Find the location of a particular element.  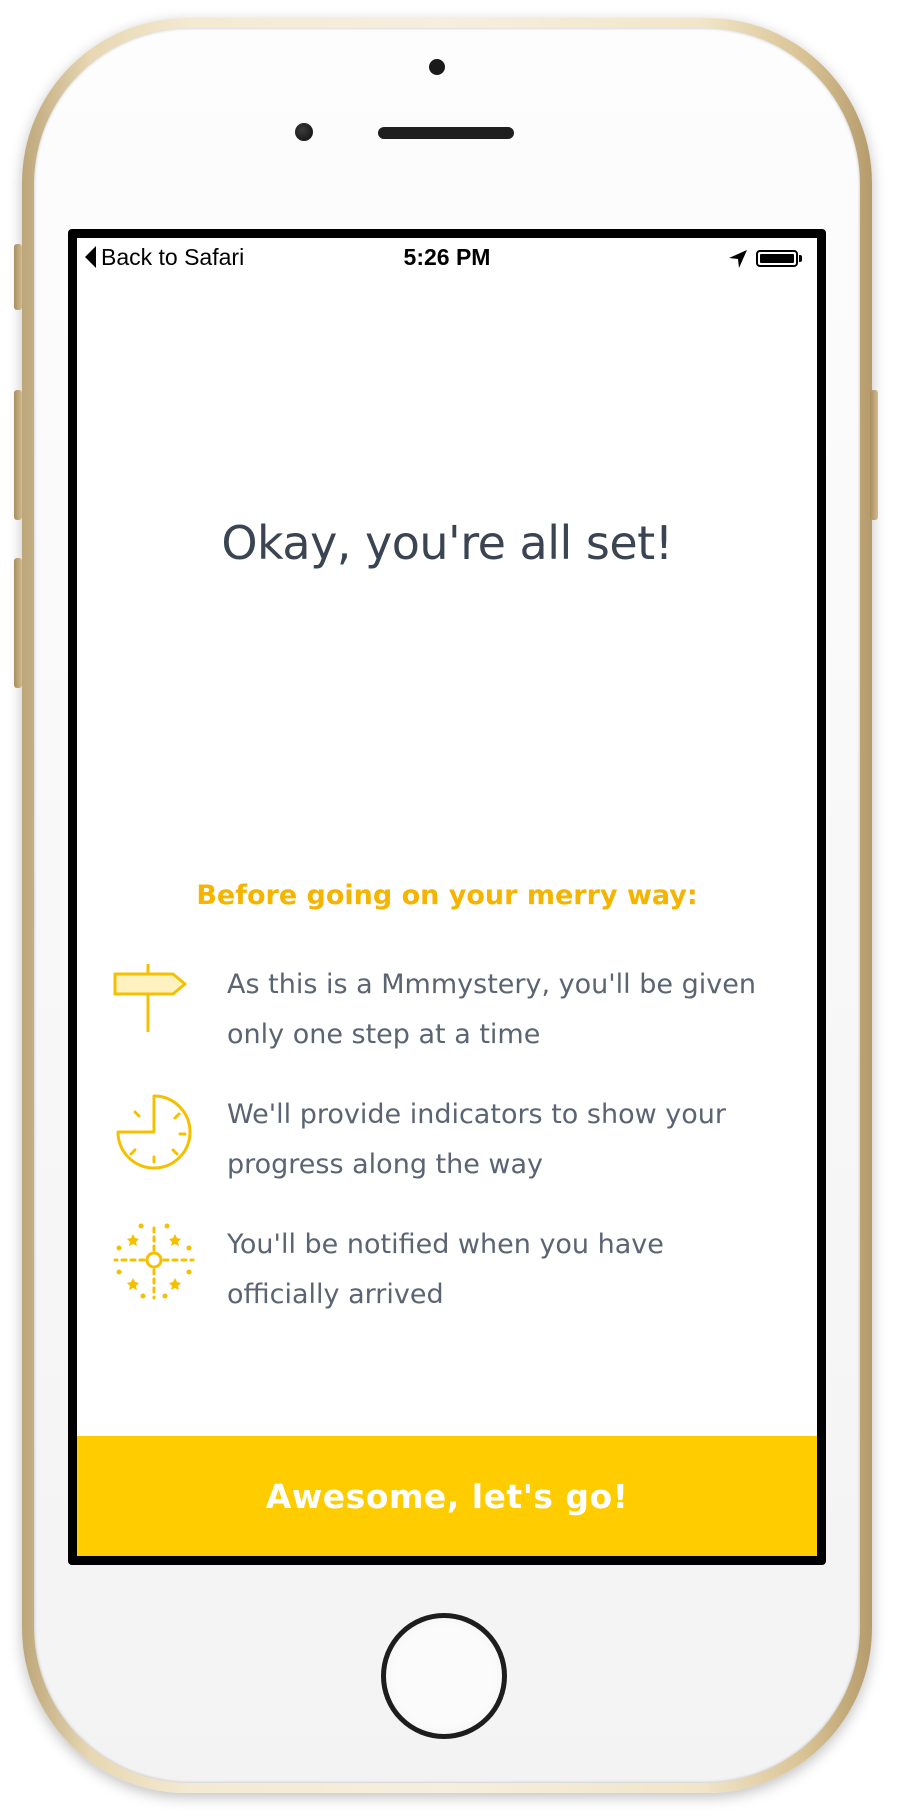

awesome-lets-go-button: Awesome, let's go! is located at coordinates (447, 1496).